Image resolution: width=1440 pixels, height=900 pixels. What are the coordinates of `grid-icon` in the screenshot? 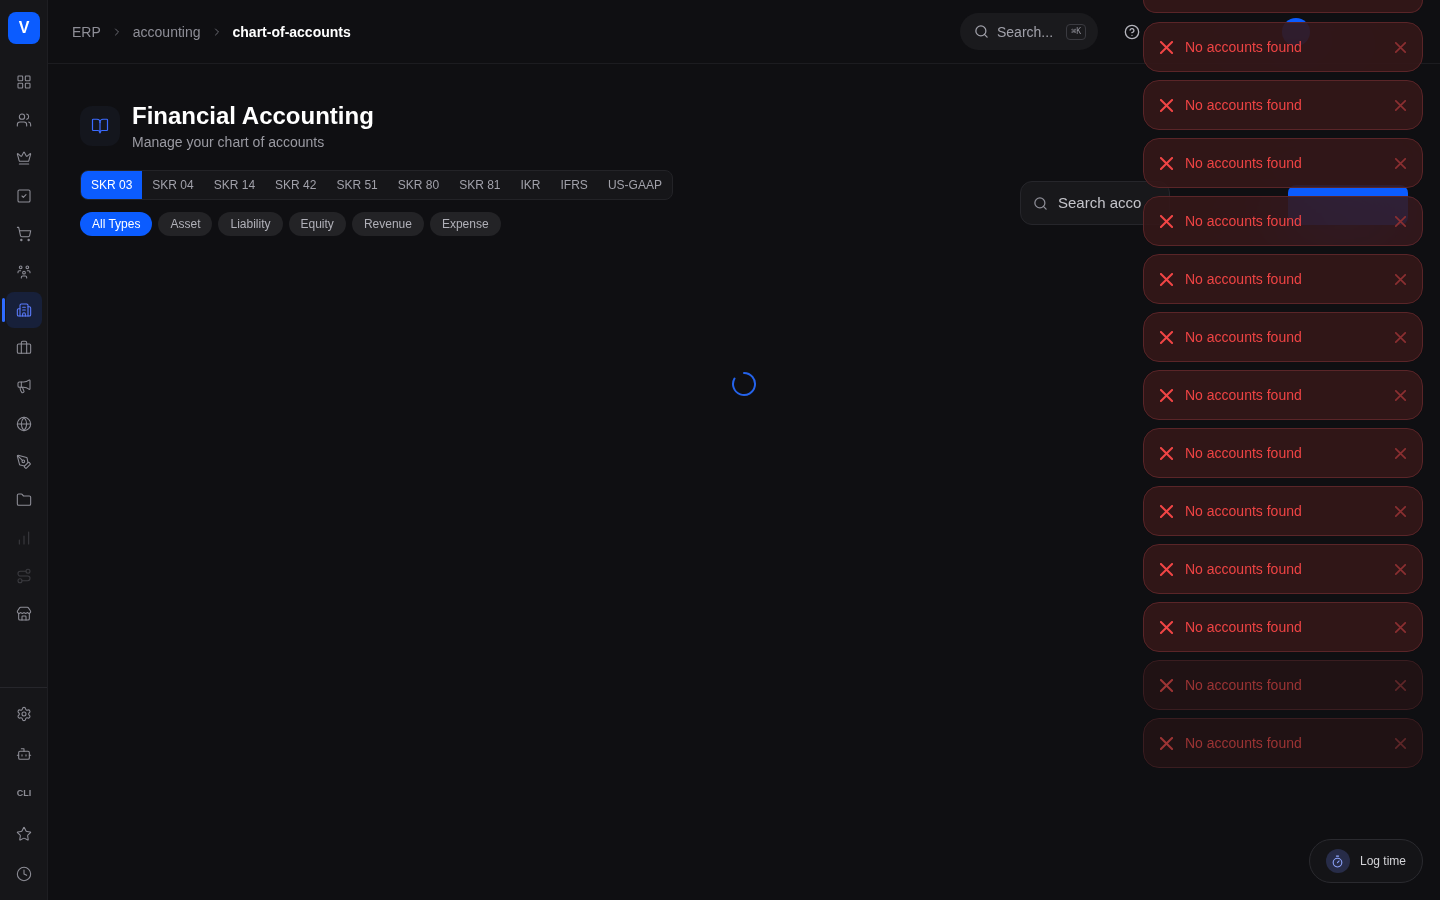 It's located at (24, 82).